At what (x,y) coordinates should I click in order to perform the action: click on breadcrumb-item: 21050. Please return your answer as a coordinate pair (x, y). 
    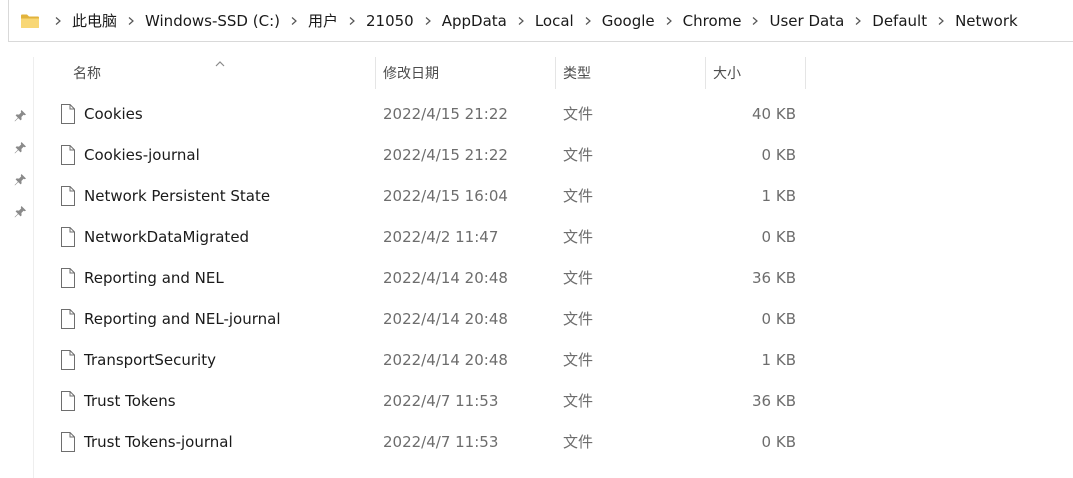
    Looking at the image, I should click on (390, 21).